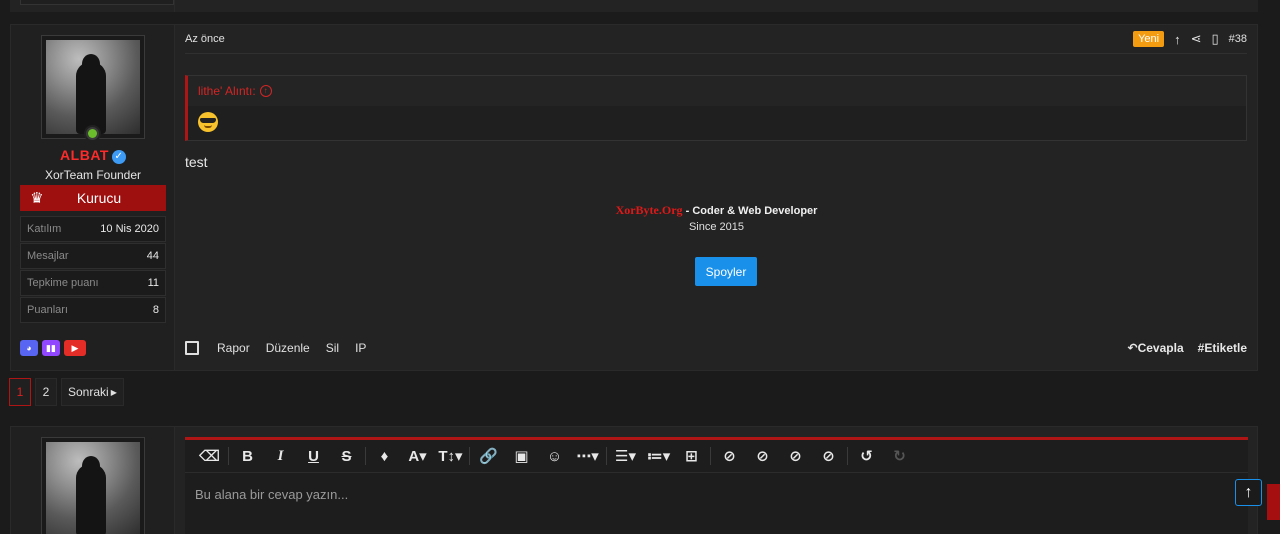 The width and height of the screenshot is (1280, 534). Describe the element at coordinates (288, 348) in the screenshot. I see `edit-link: Düzenle` at that location.